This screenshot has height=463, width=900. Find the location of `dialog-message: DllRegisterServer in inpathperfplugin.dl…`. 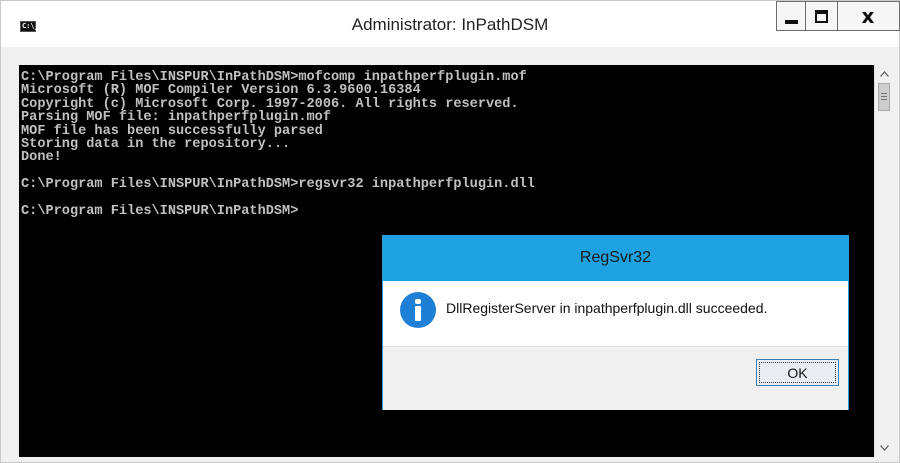

dialog-message: DllRegisterServer in inpathperfplugin.dl… is located at coordinates (607, 308).